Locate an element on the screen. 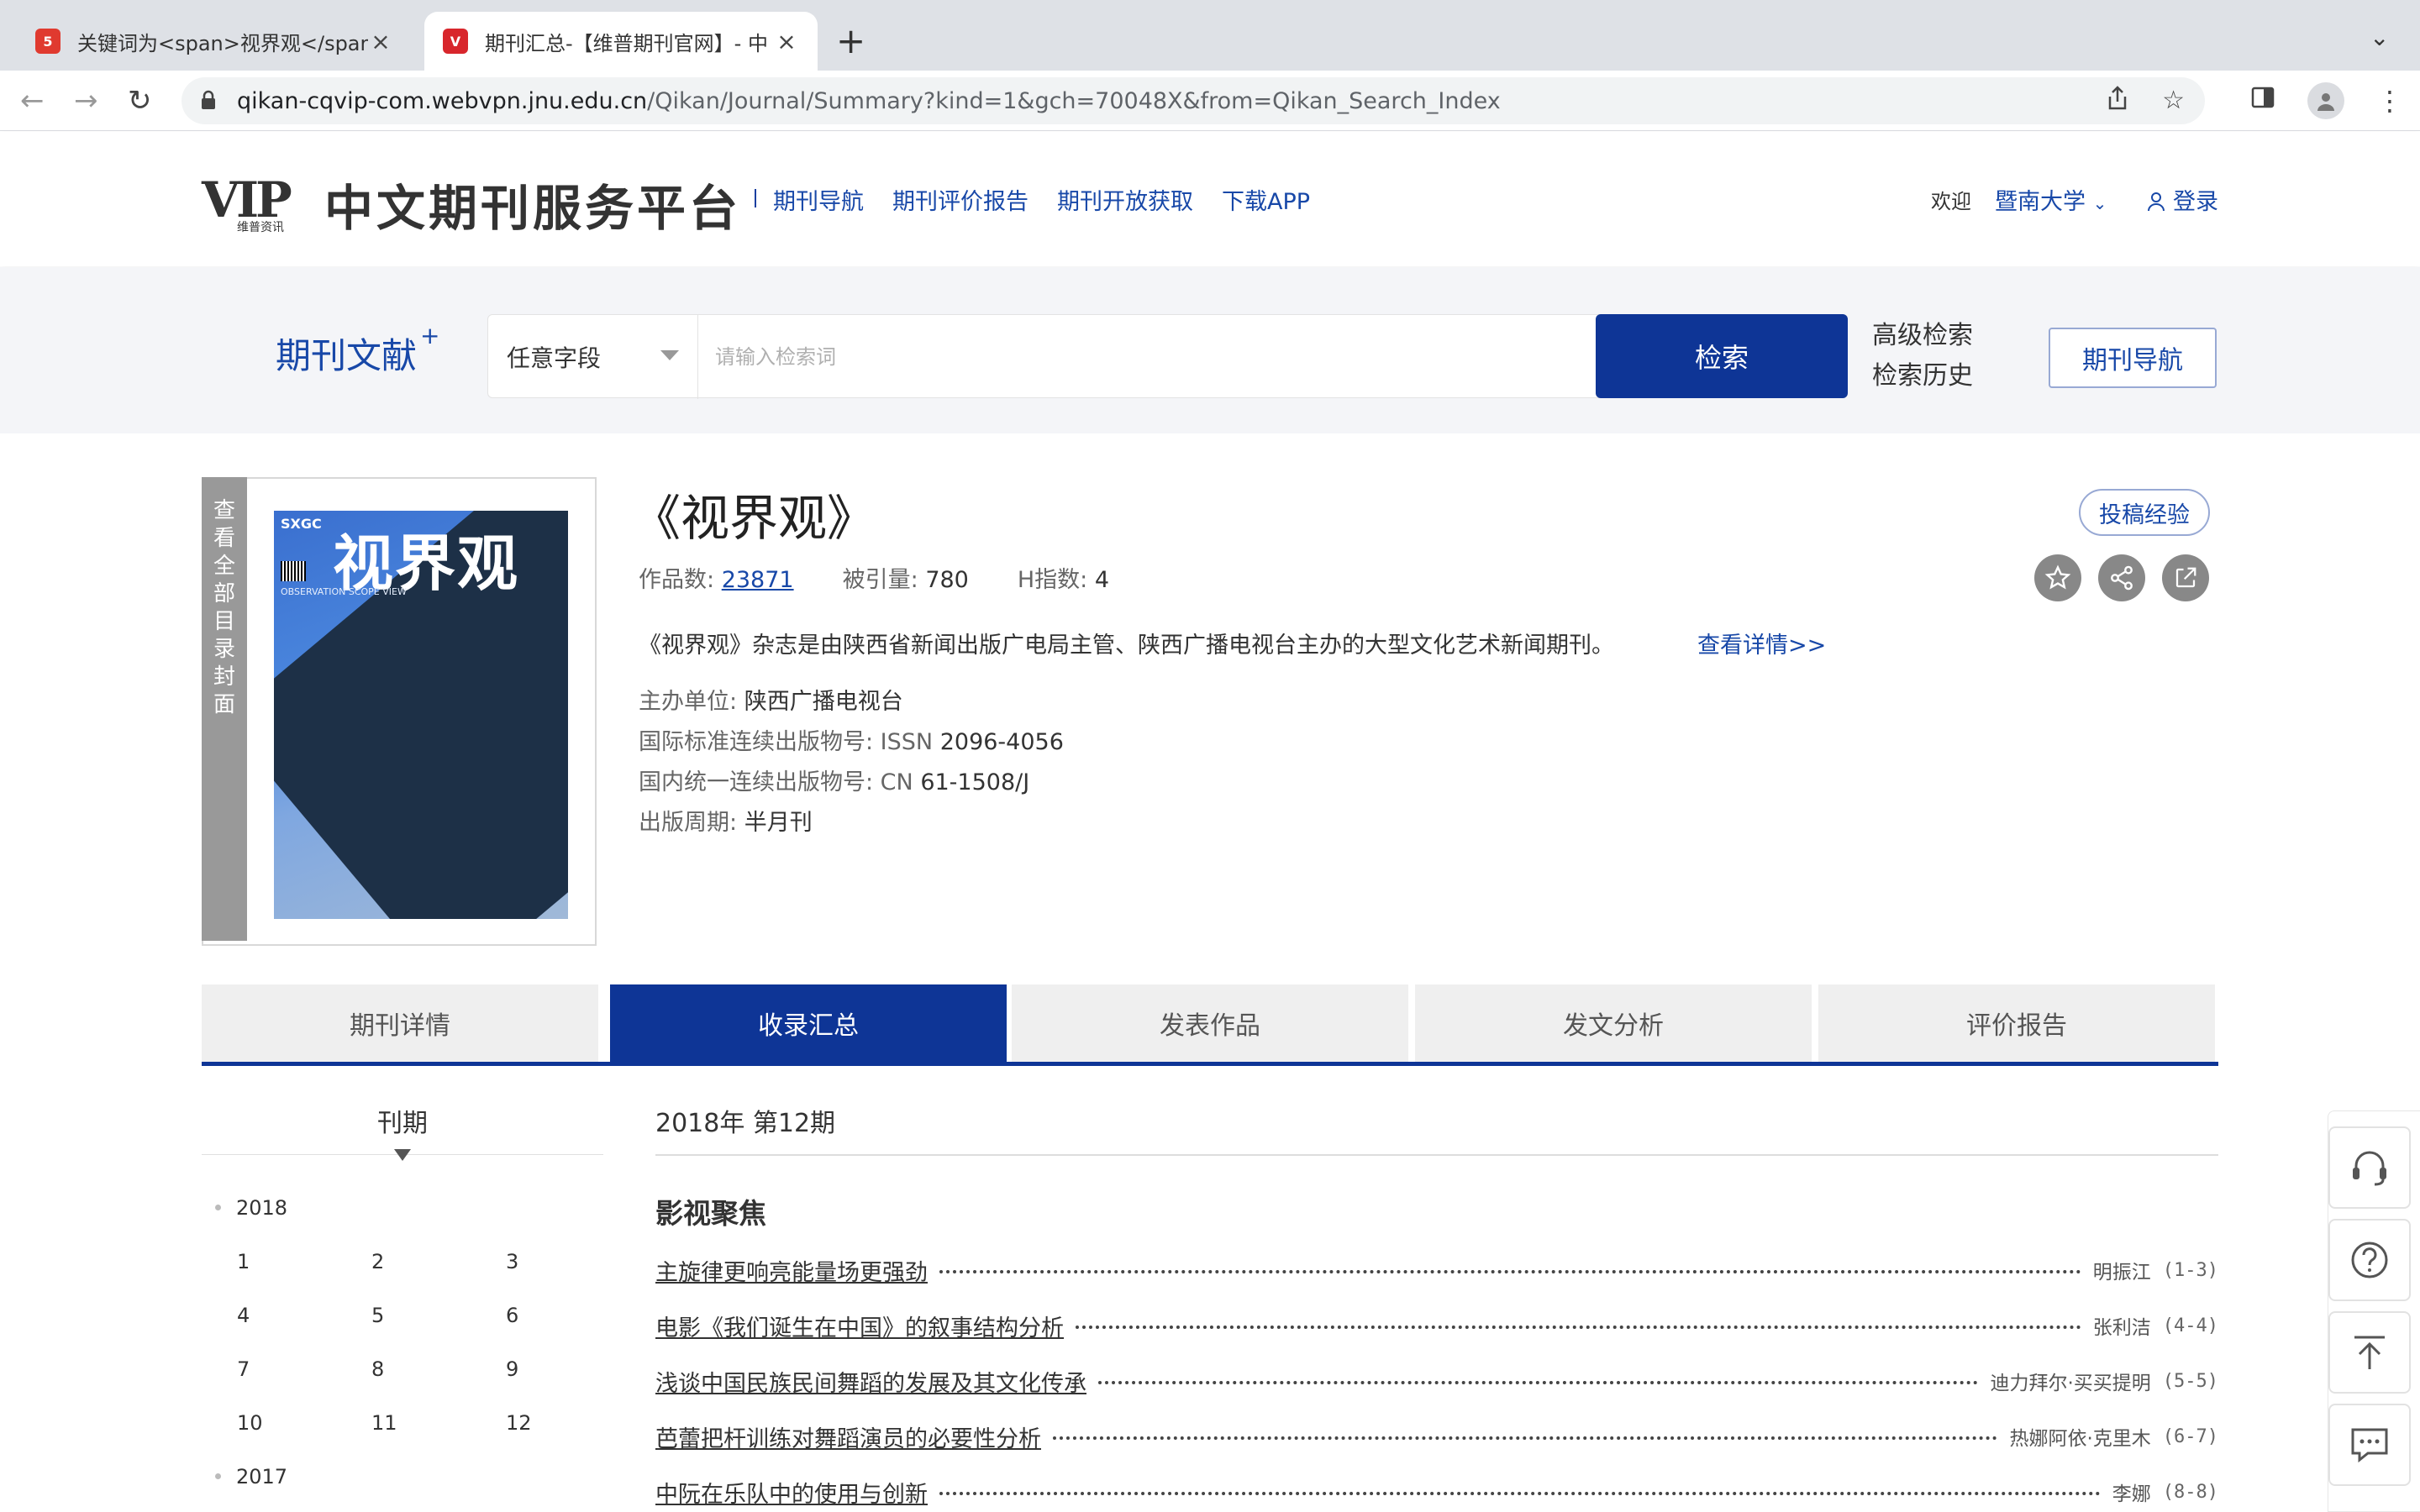 Image resolution: width=2420 pixels, height=1512 pixels. cover-subtitle: OBSERVATION SCOPE VIEW is located at coordinates (344, 591).